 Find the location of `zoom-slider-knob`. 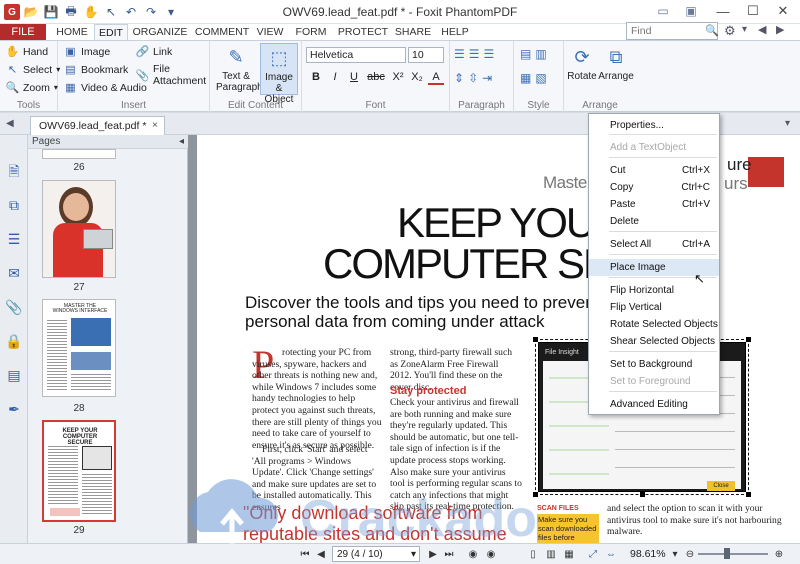

zoom-slider-knob is located at coordinates (727, 553).